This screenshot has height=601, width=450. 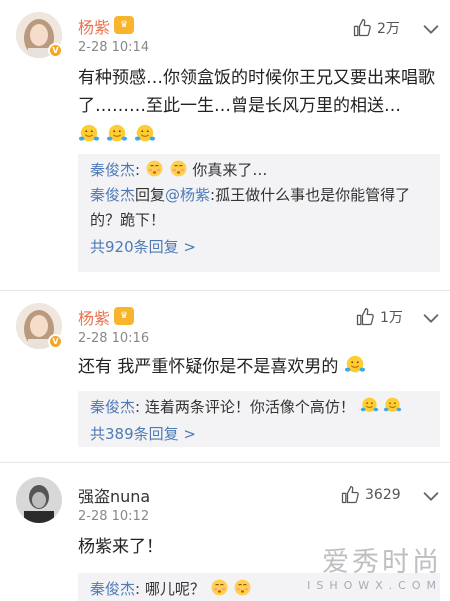 What do you see at coordinates (258, 547) in the screenshot?
I see `comment-text: 杨紫来了！` at bounding box center [258, 547].